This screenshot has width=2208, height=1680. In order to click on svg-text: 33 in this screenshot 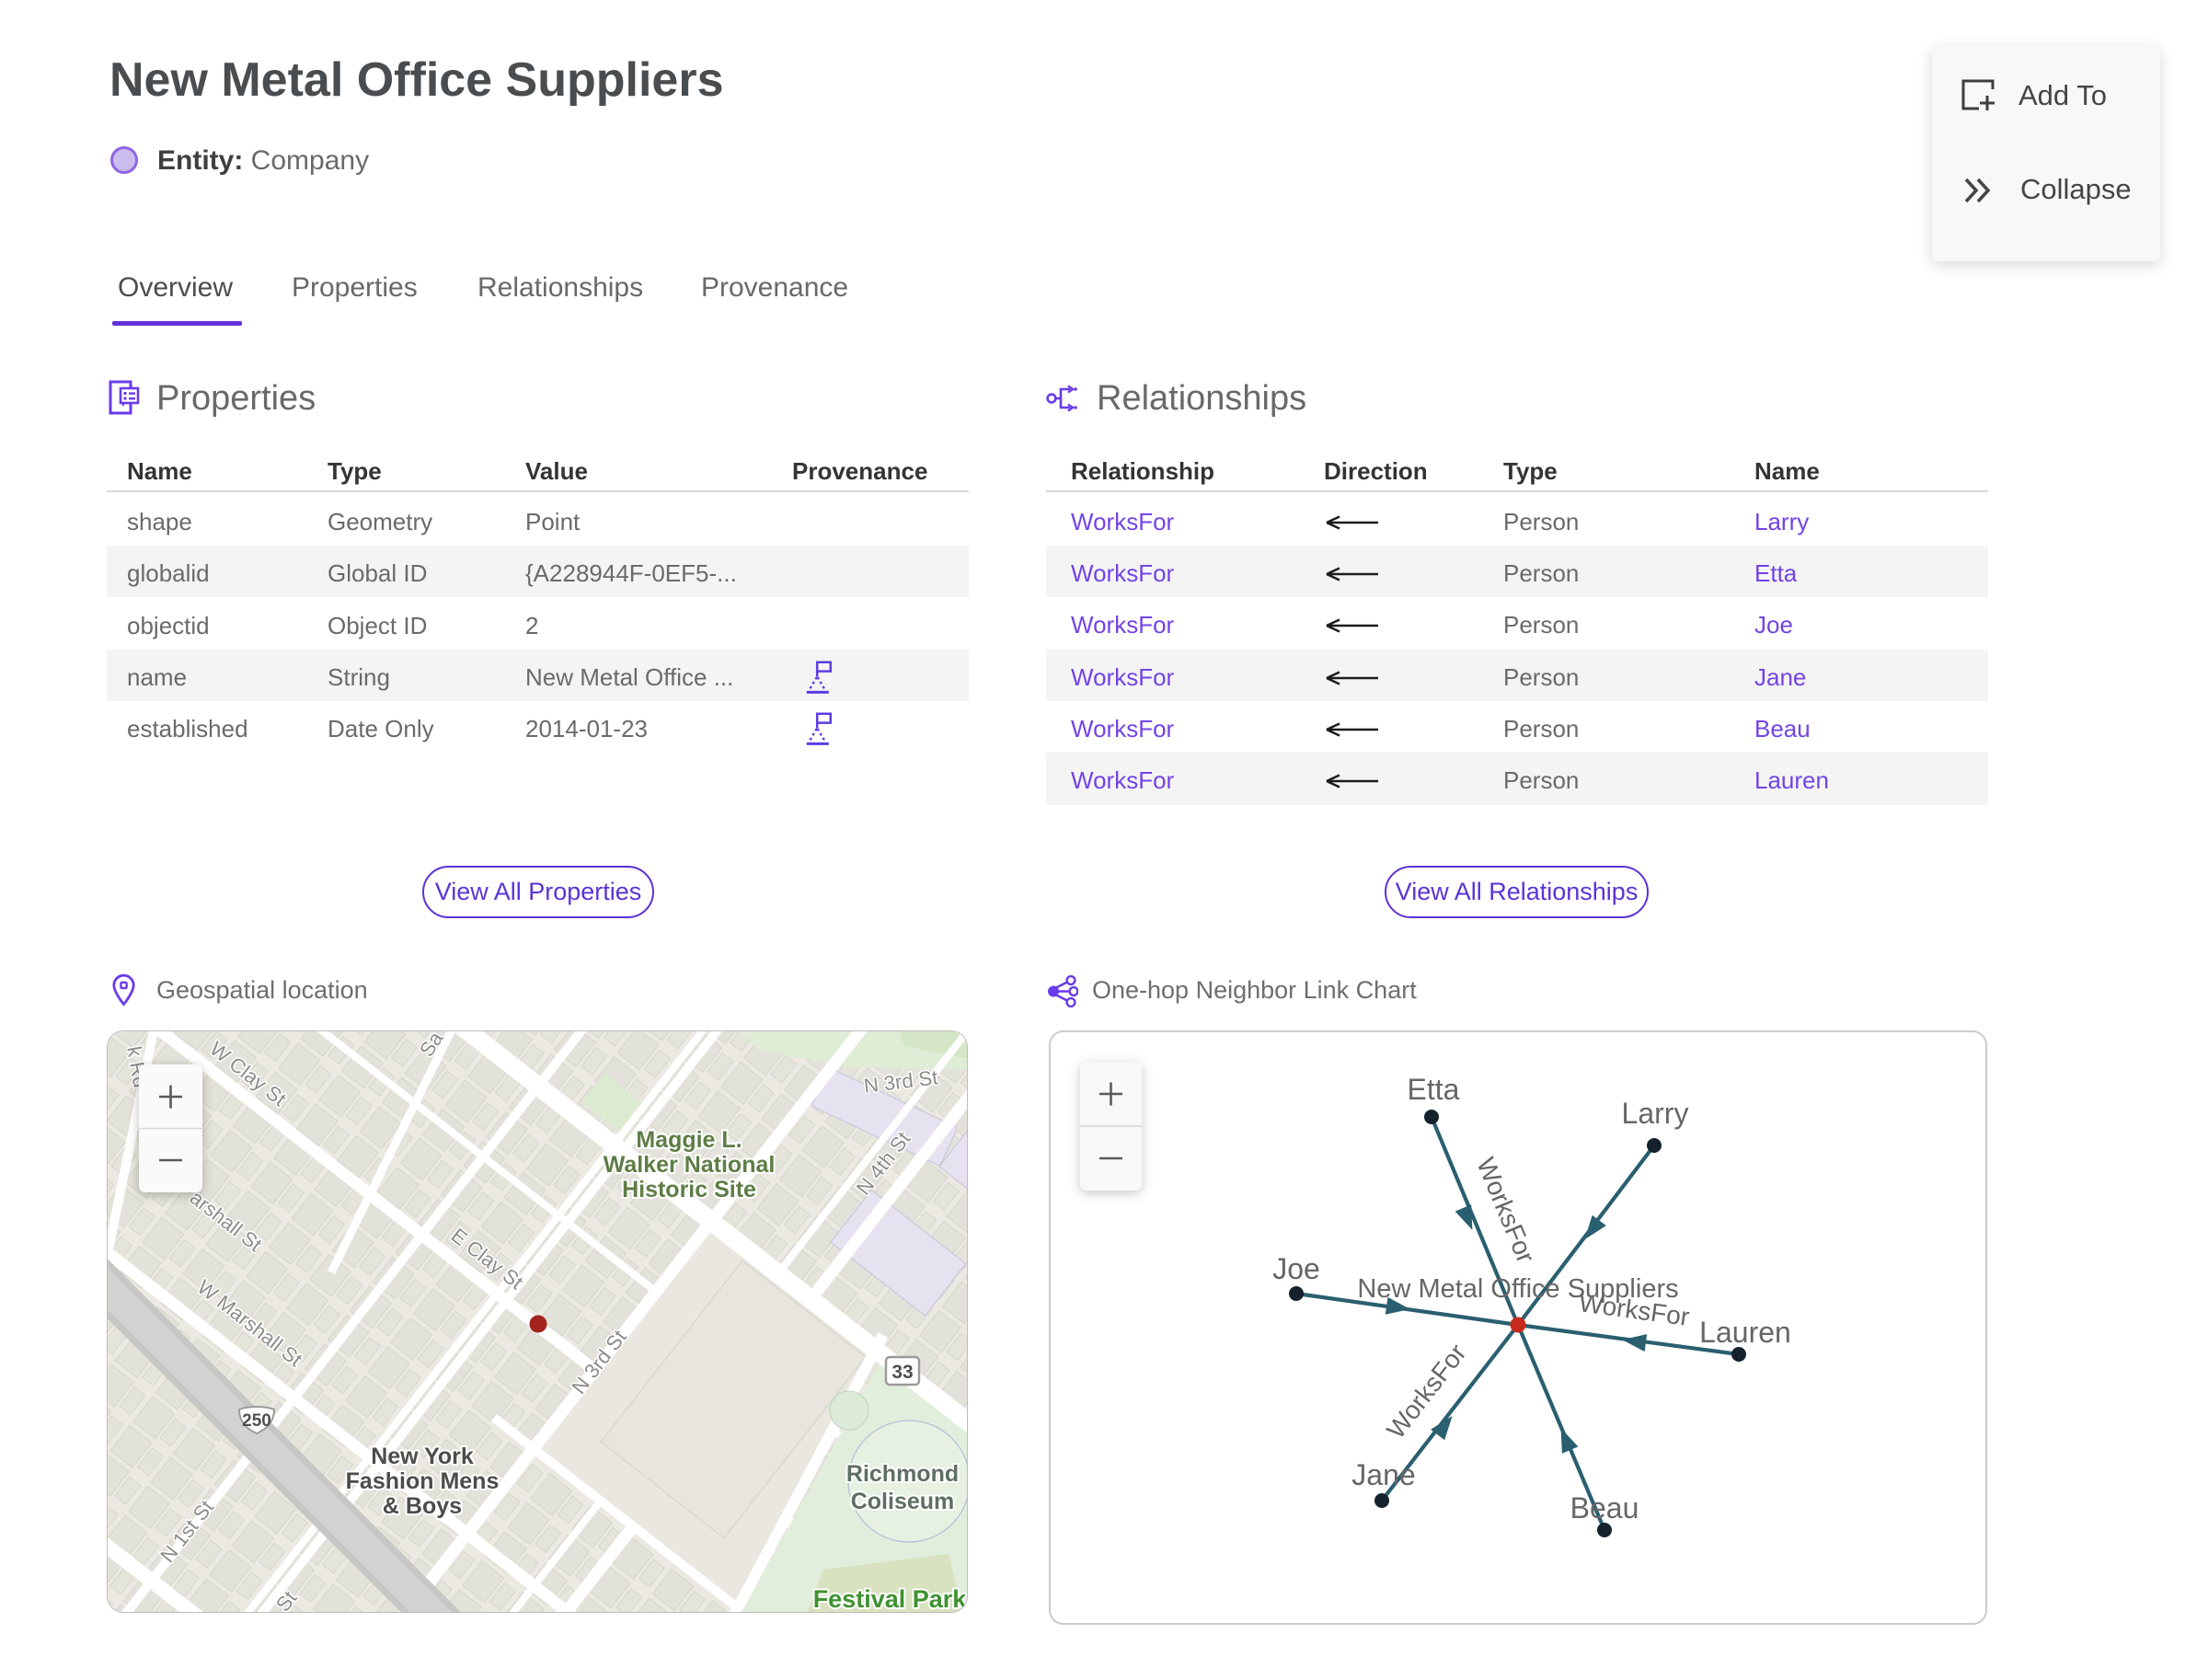, I will do `click(902, 1372)`.